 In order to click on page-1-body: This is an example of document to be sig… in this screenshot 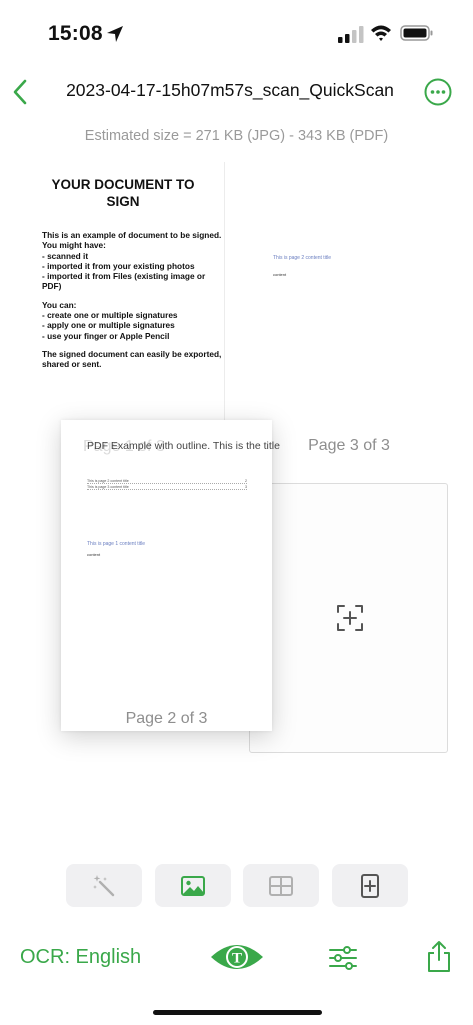, I will do `click(123, 300)`.